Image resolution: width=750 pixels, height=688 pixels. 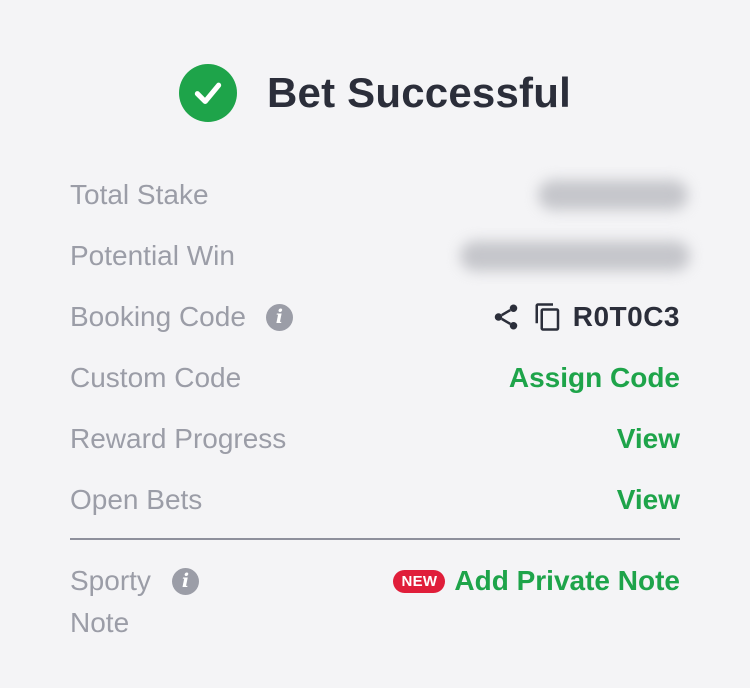 What do you see at coordinates (567, 581) in the screenshot?
I see `add-private-note-button: Add Private Note` at bounding box center [567, 581].